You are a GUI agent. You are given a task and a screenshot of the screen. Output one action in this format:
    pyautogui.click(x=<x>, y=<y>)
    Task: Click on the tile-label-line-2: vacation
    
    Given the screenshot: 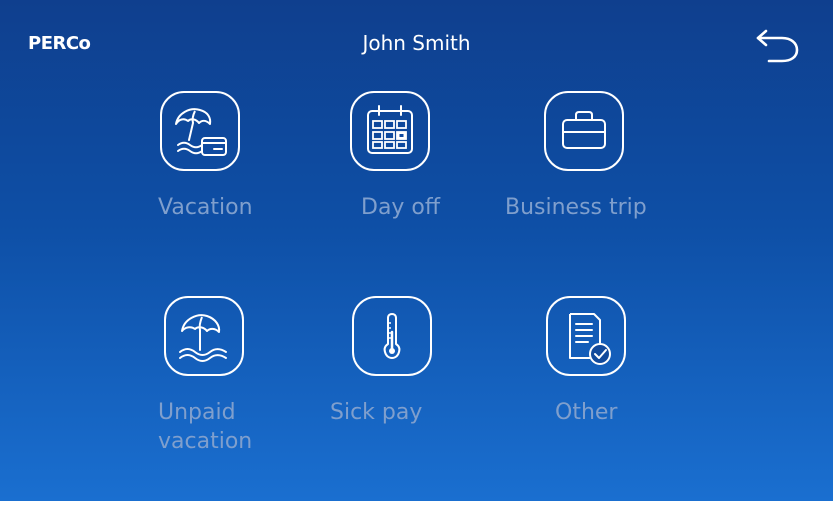 What is the action you would take?
    pyautogui.click(x=205, y=441)
    